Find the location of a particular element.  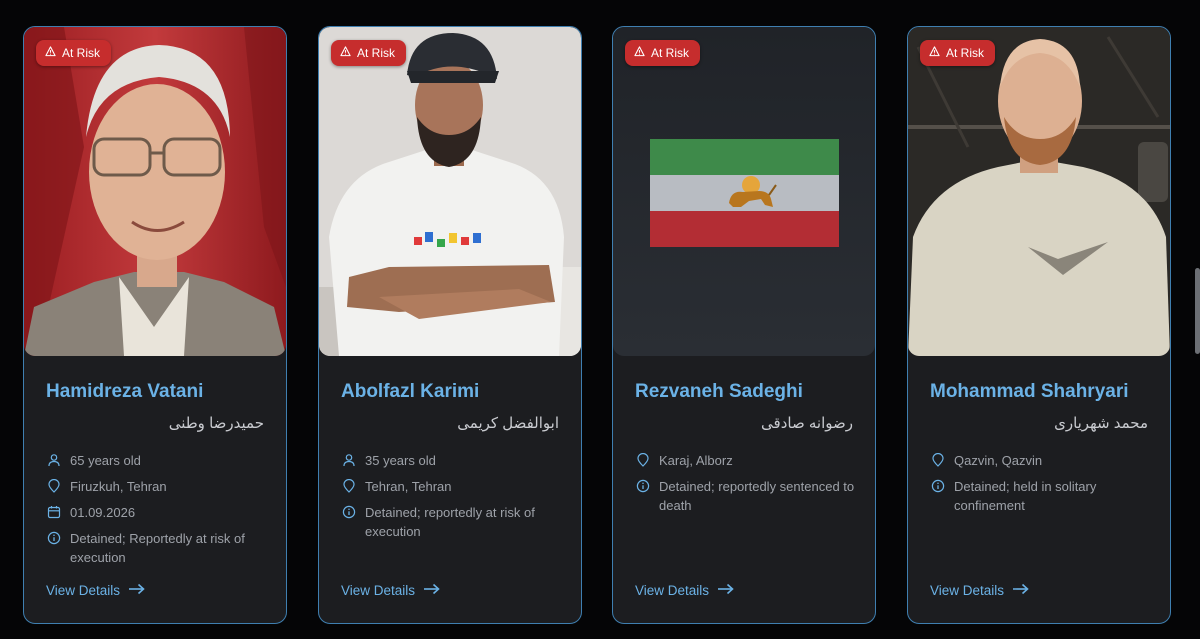

detail-location: Karaj, Alborz is located at coordinates (746, 460).